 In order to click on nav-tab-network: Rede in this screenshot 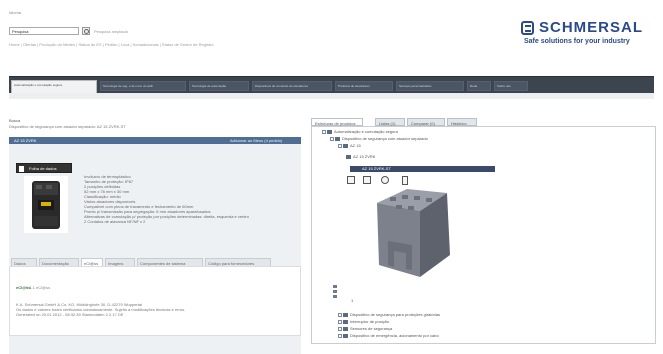, I will do `click(479, 86)`.